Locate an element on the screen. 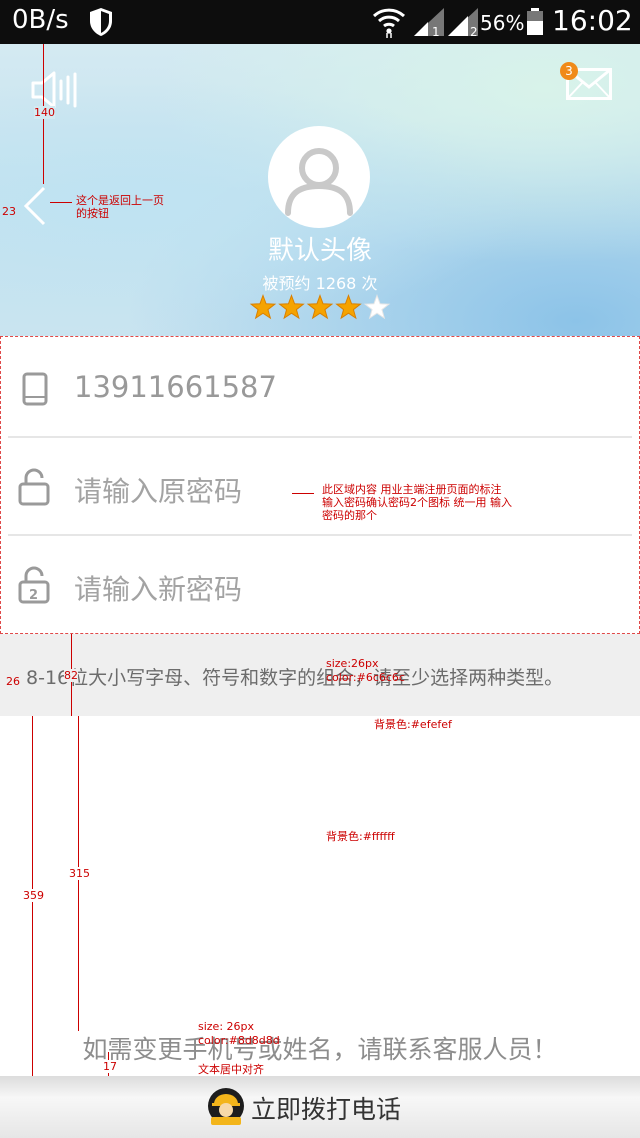 This screenshot has height=1138, width=640. worker-icon is located at coordinates (226, 1106).